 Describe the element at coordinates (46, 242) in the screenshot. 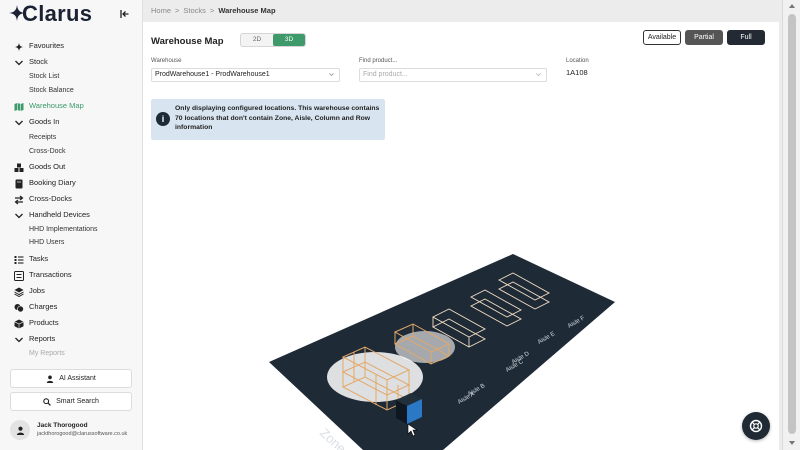

I see `sidebar-subitem-hhd-users: HHD Users` at that location.